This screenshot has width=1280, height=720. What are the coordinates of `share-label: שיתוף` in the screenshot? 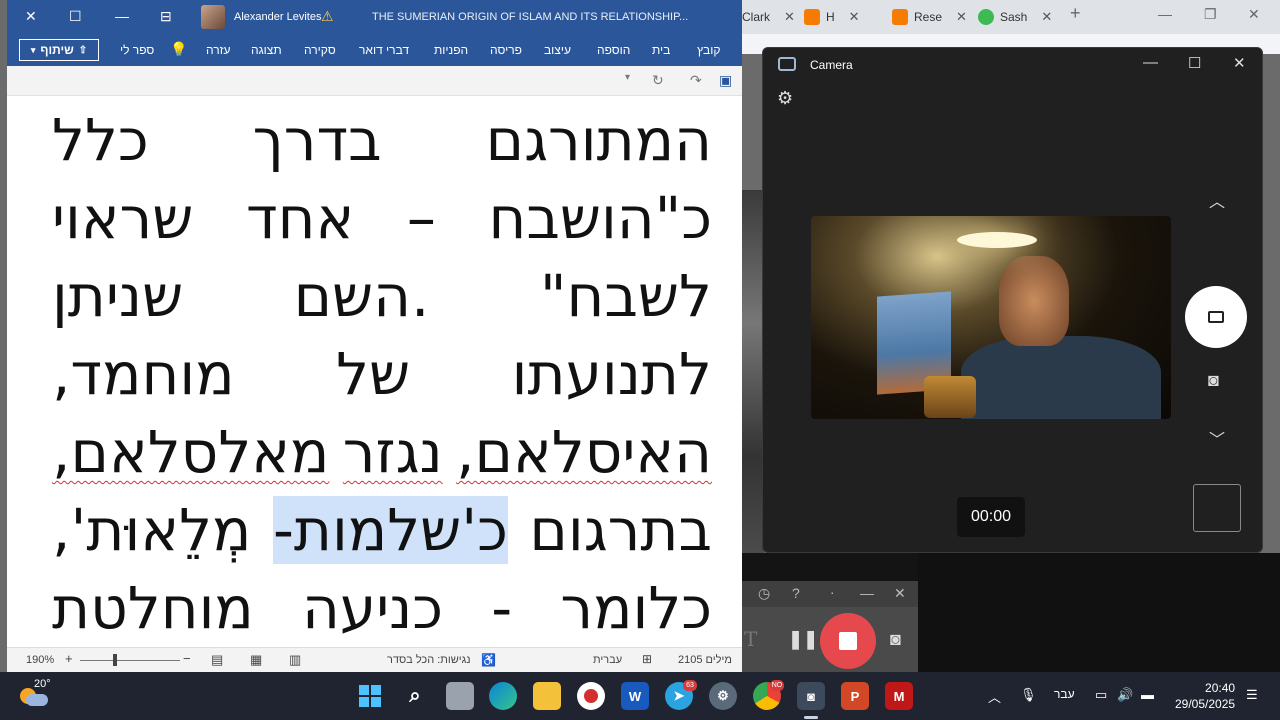 It's located at (57, 50).